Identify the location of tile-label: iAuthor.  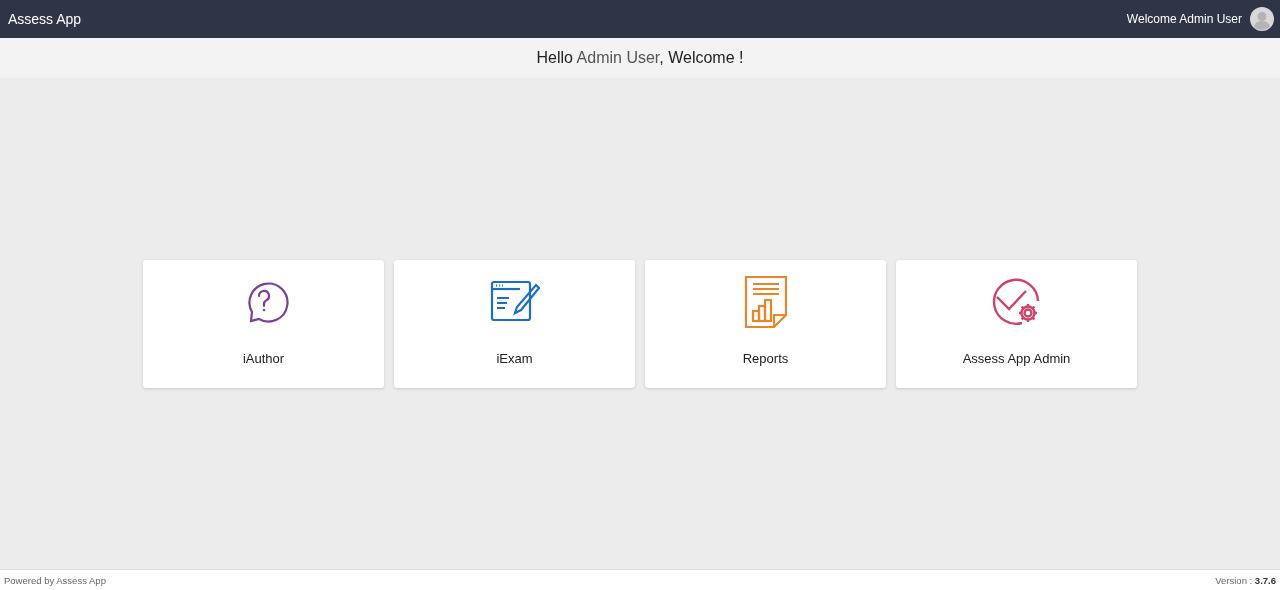
(263, 358).